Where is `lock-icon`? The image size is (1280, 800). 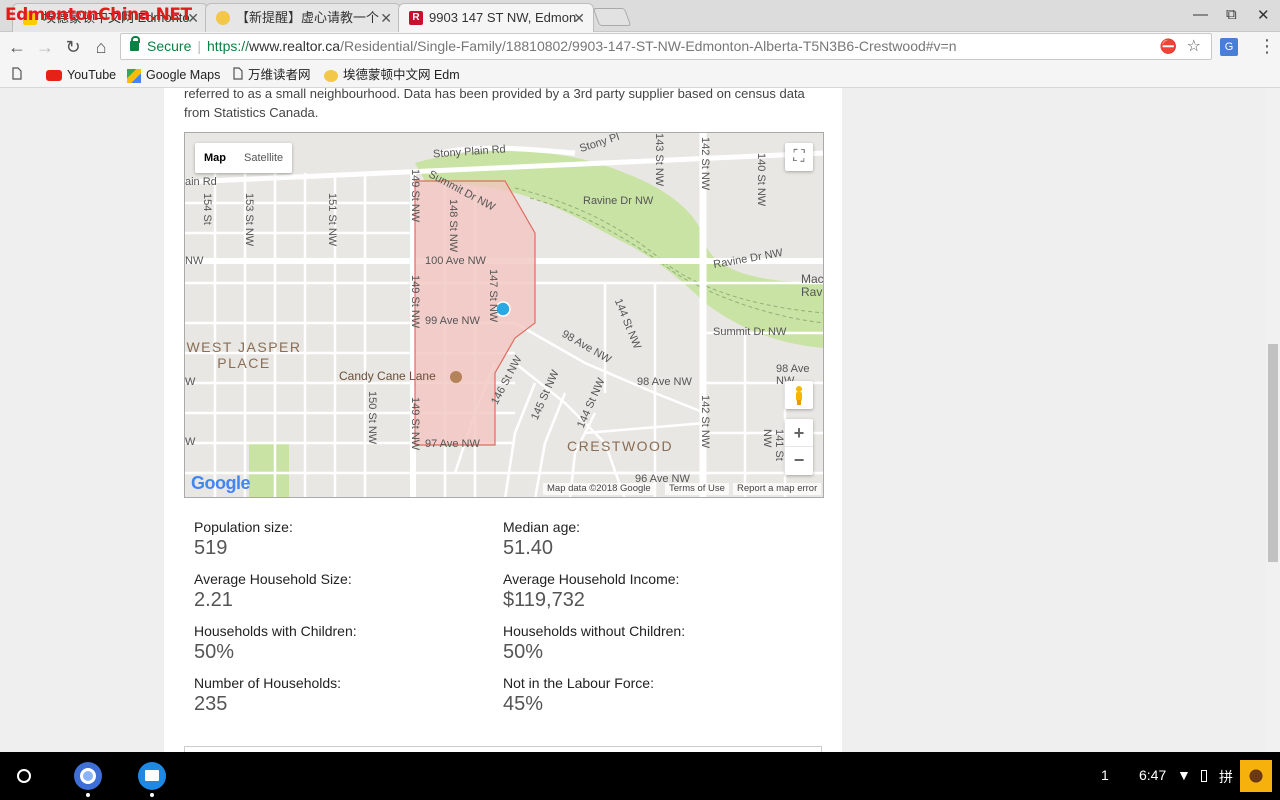
lock-icon is located at coordinates (135, 43).